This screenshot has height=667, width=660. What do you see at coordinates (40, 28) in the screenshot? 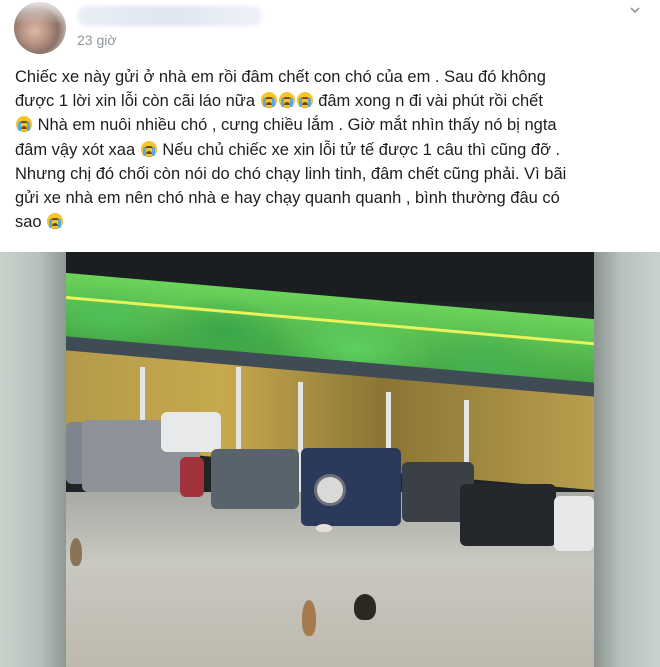
I see `avatar` at bounding box center [40, 28].